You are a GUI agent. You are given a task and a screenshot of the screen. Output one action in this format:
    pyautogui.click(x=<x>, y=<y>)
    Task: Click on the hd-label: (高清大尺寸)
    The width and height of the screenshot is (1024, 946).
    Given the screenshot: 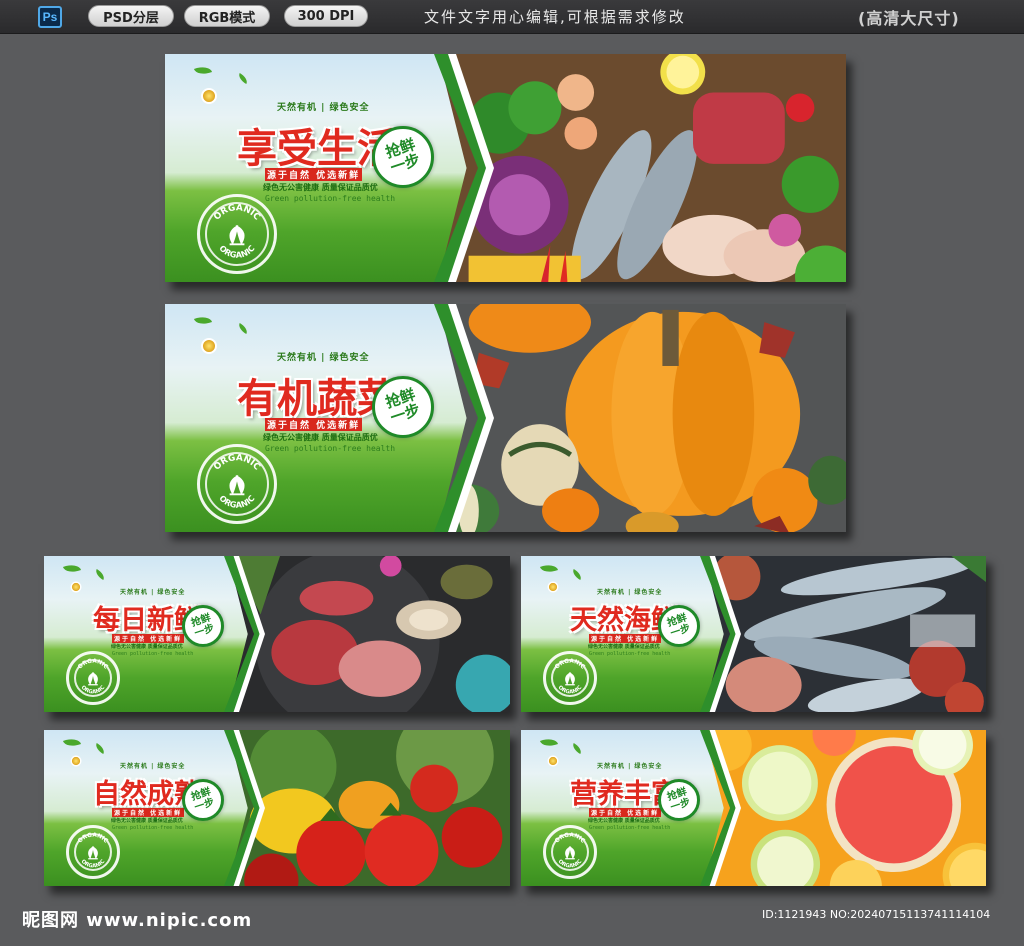 What is the action you would take?
    pyautogui.click(x=909, y=18)
    